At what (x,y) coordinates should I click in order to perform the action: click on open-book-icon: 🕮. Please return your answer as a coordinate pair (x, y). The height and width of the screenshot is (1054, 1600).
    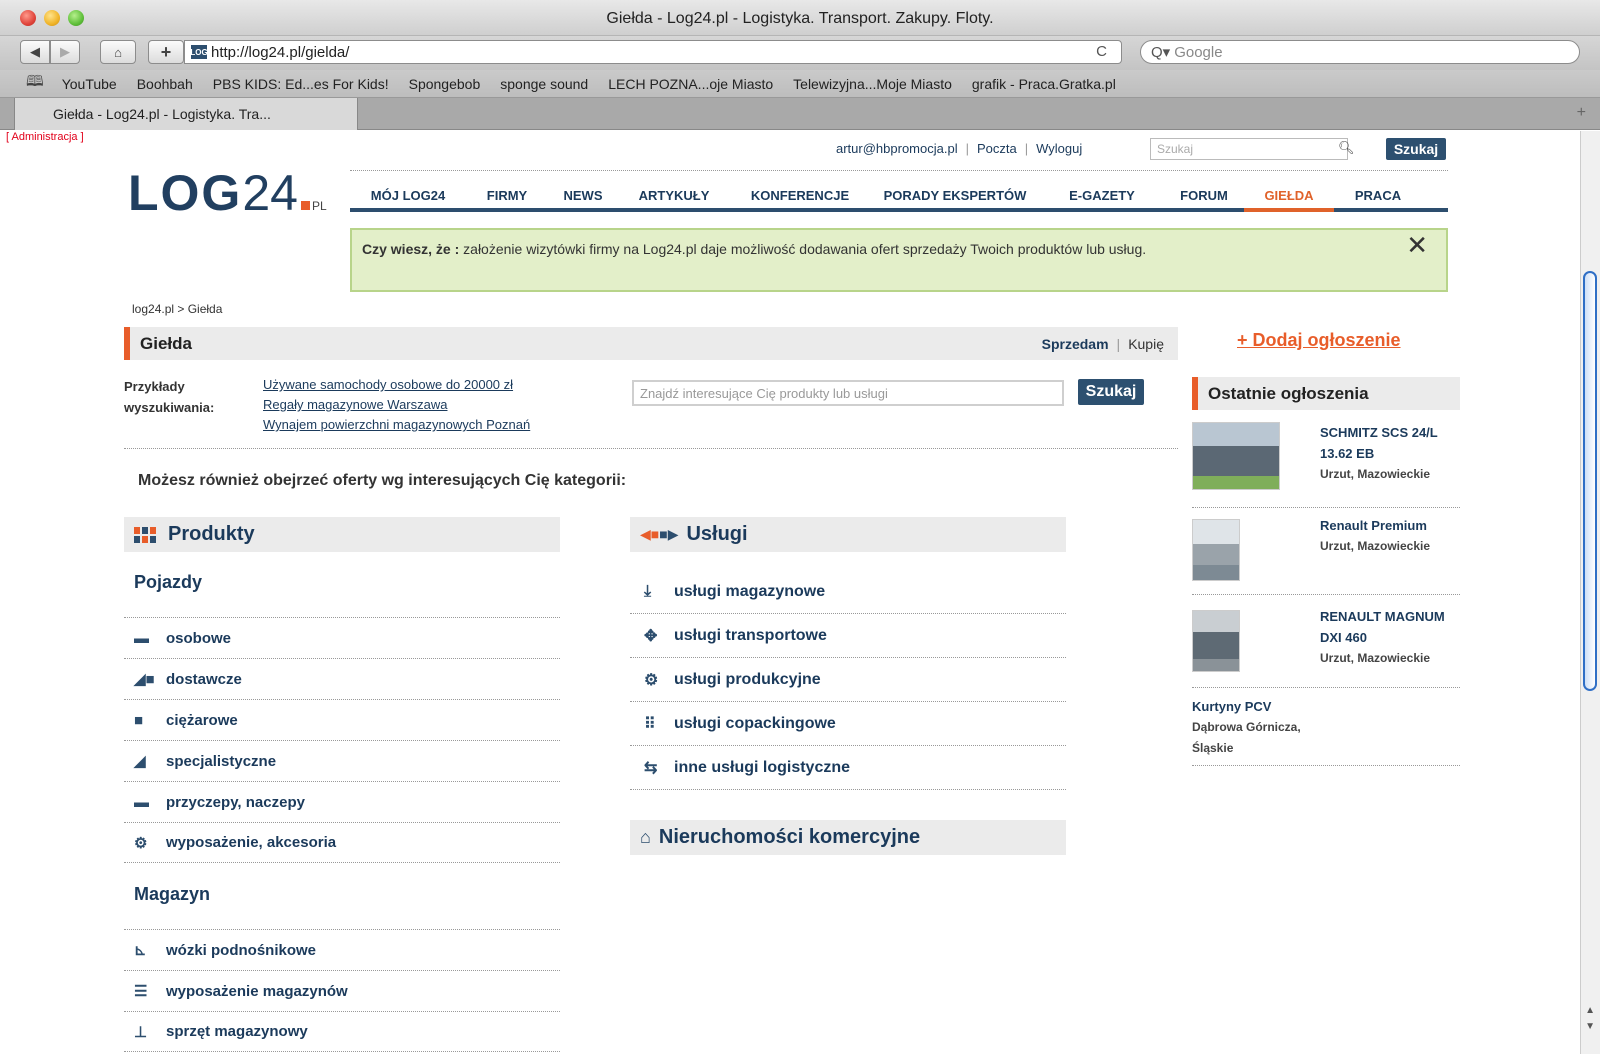
    Looking at the image, I should click on (35, 83).